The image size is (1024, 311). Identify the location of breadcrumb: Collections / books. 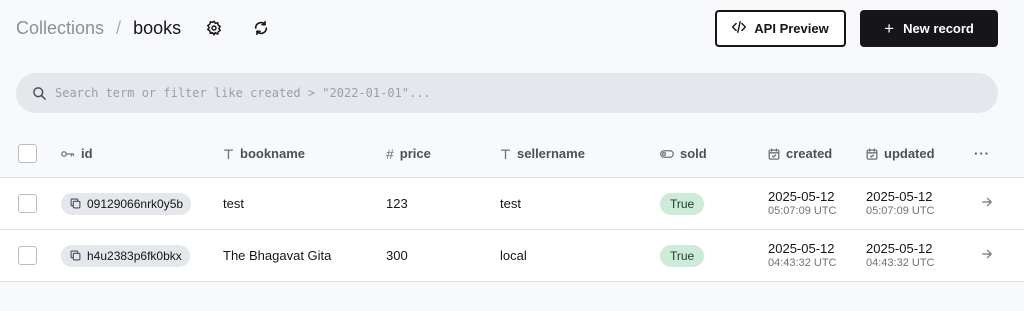
(98, 28).